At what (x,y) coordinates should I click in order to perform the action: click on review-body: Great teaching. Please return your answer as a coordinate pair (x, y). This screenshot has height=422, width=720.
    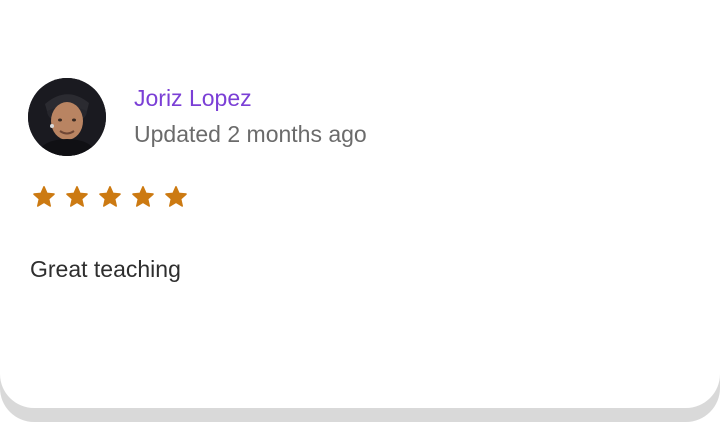
    Looking at the image, I should click on (105, 269).